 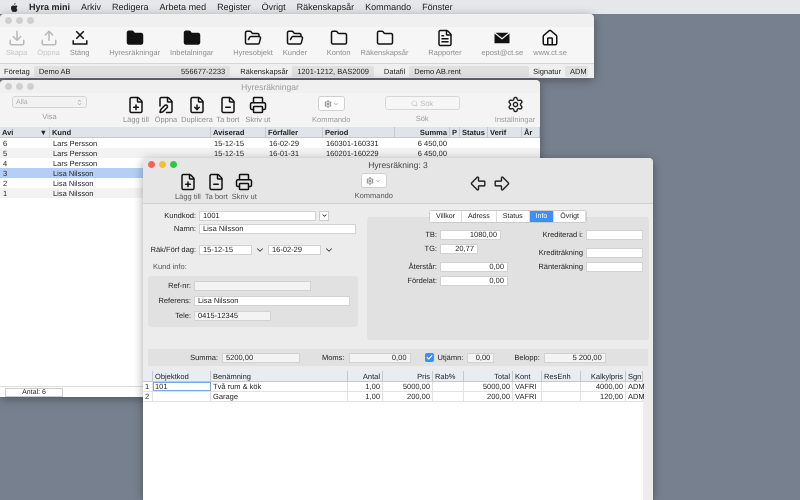 What do you see at coordinates (252, 285) in the screenshot?
I see `ref-number-field` at bounding box center [252, 285].